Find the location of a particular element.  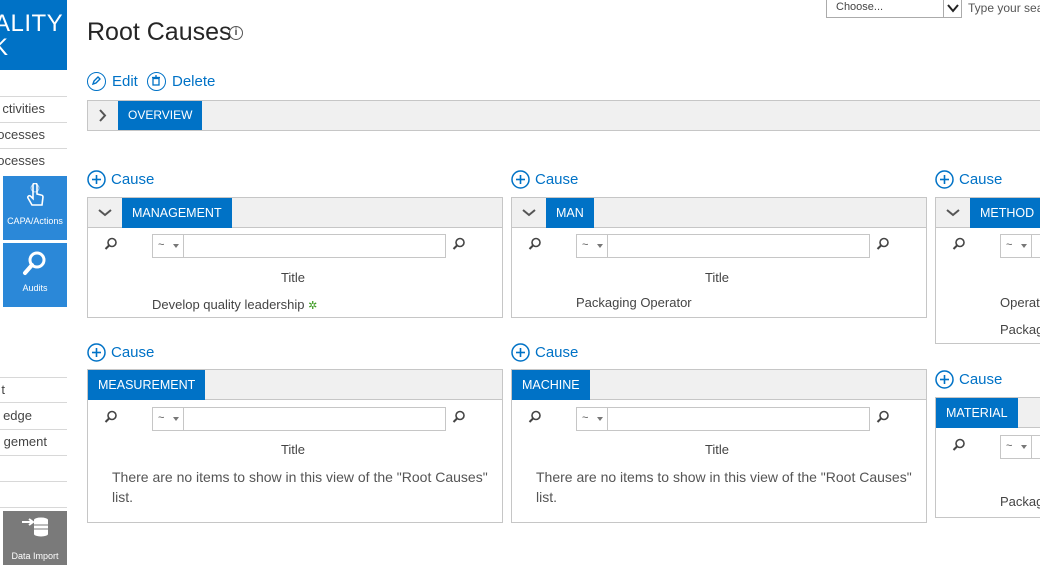

nav-item-label: t is located at coordinates (3, 389).